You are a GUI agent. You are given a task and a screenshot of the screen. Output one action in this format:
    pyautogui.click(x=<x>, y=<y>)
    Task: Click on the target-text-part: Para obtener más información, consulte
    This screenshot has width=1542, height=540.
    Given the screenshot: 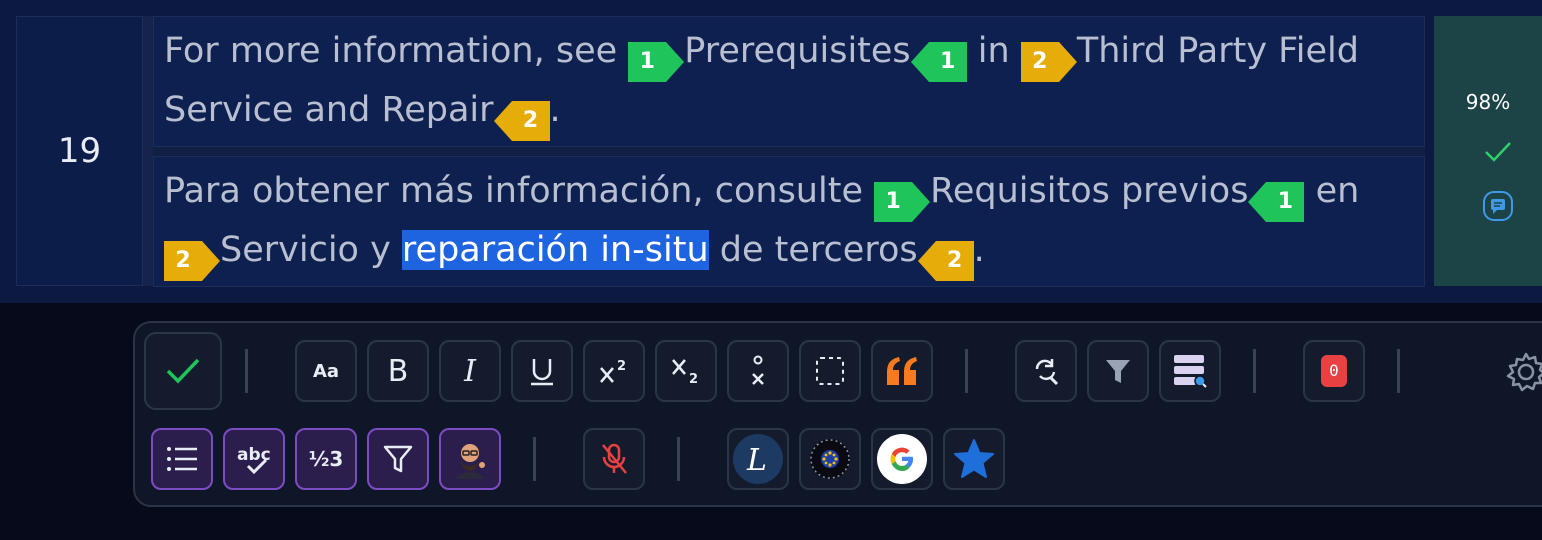 What is the action you would take?
    pyautogui.click(x=519, y=191)
    